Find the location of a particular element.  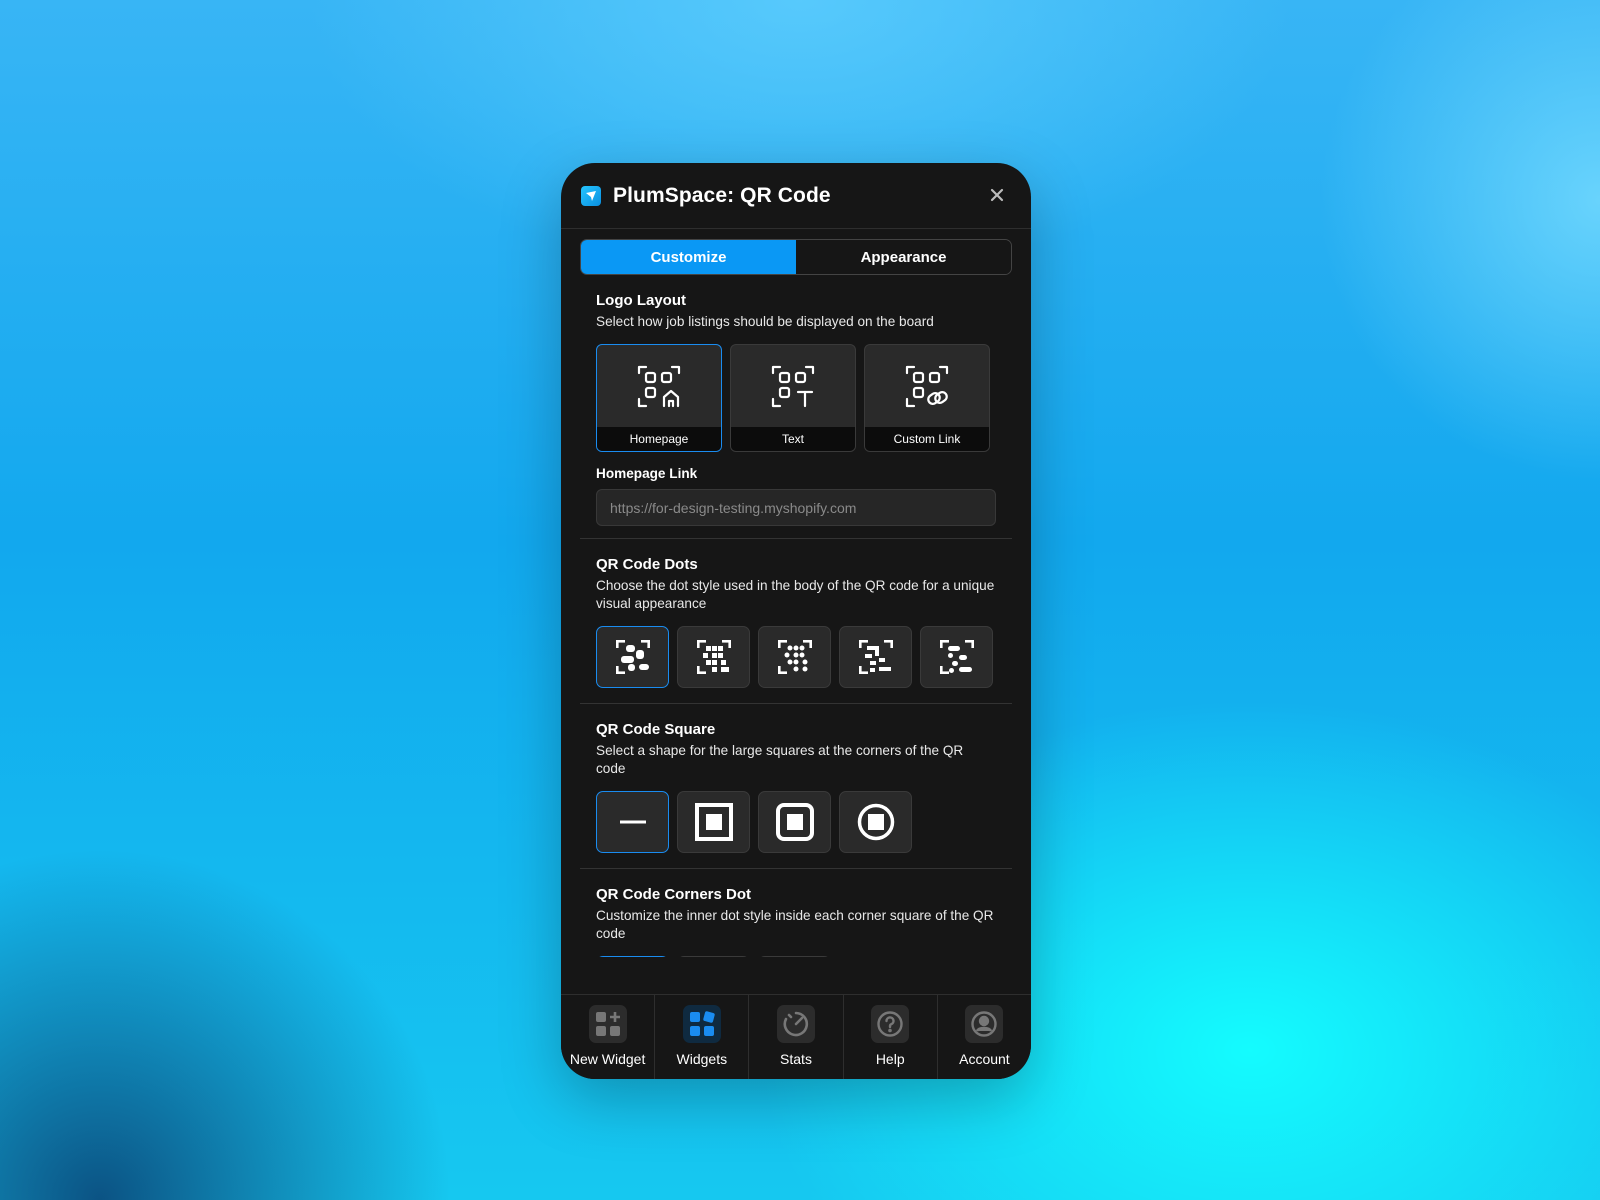

stats-gauge-icon is located at coordinates (796, 1024).